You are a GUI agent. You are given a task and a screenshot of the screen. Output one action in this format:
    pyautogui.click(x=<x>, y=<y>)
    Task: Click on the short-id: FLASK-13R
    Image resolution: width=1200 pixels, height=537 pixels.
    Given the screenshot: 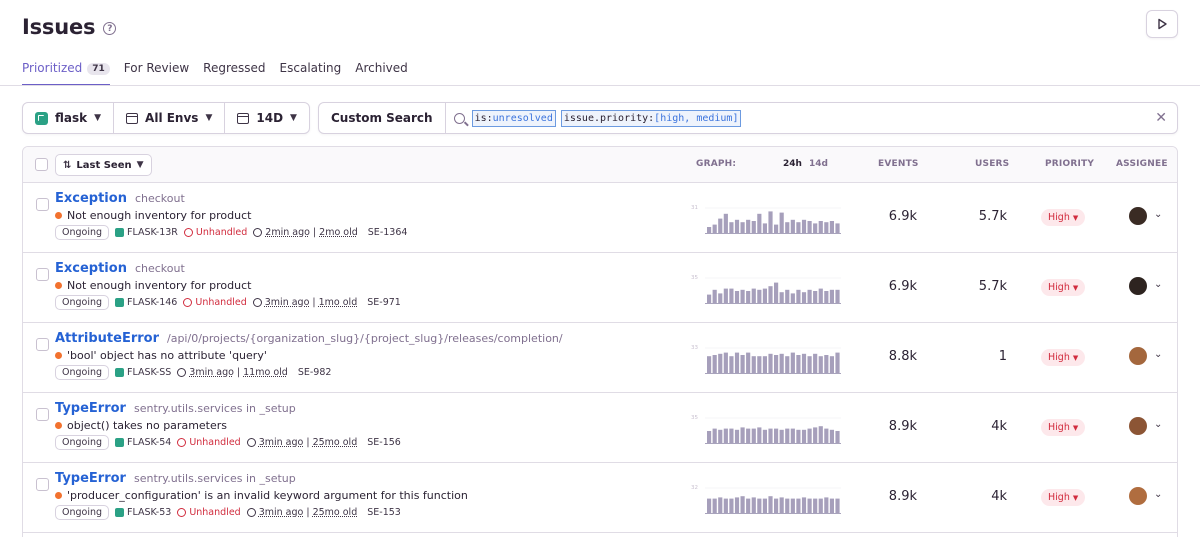 What is the action you would take?
    pyautogui.click(x=146, y=232)
    